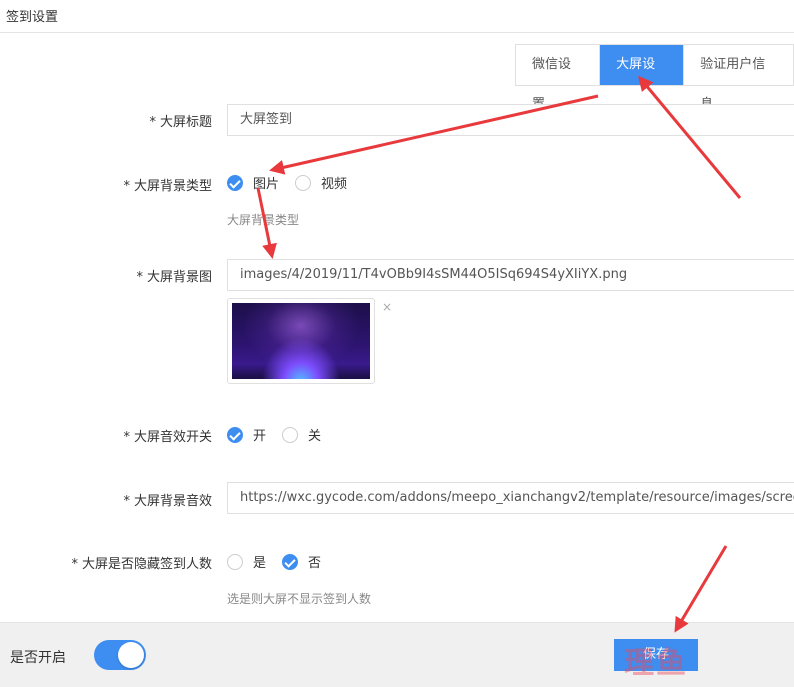 The width and height of the screenshot is (794, 687). I want to click on enable-label: 是否开启, so click(38, 658).